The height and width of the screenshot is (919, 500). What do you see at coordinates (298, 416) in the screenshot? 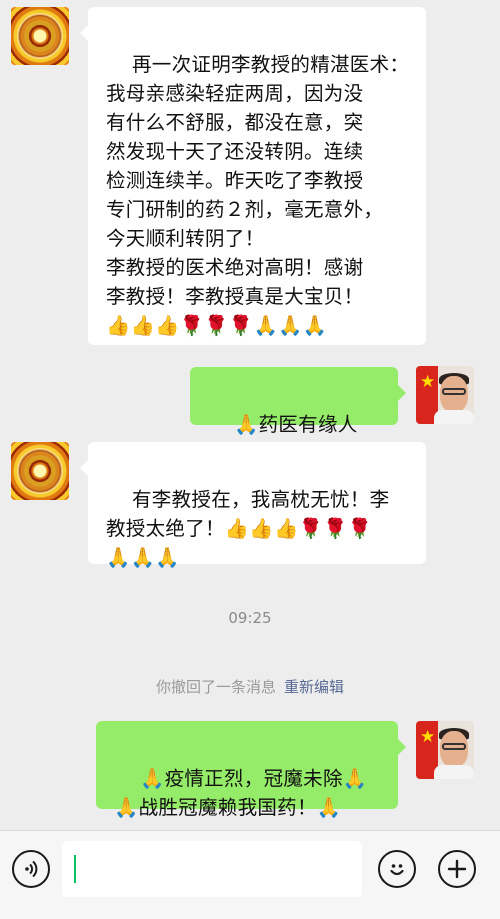
I see `message-bubble-sent: 🙏药医有缘人🙏` at bounding box center [298, 416].